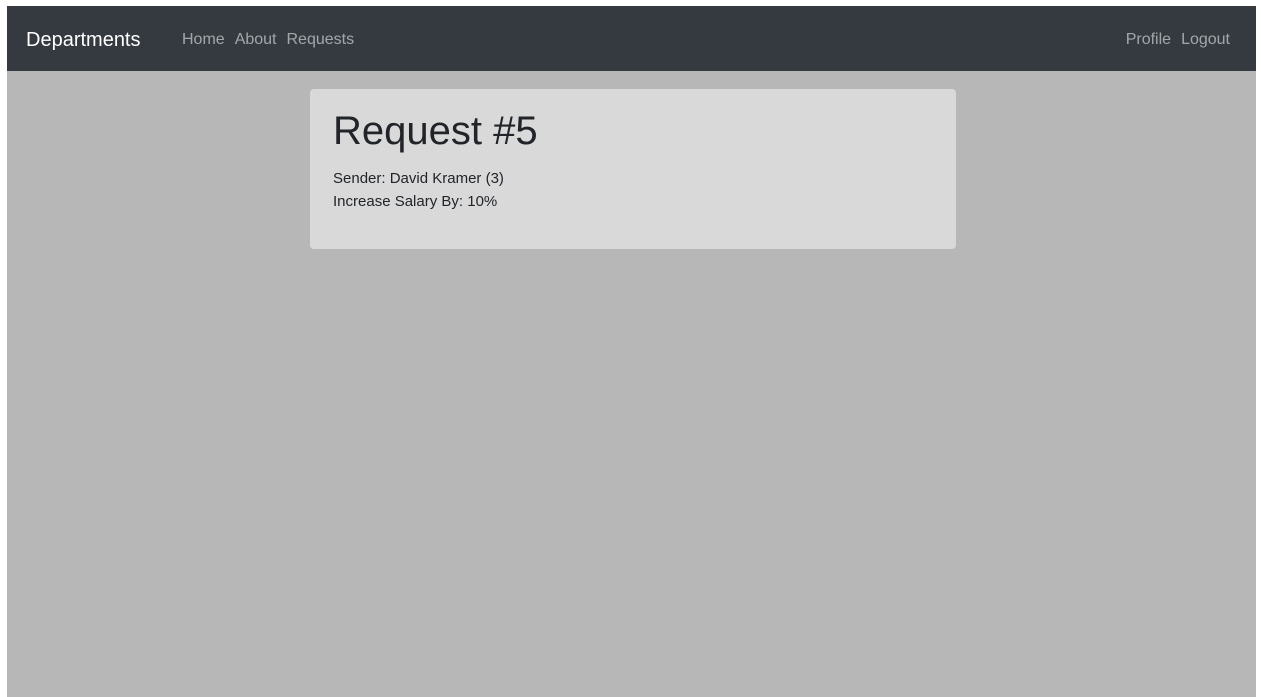 This screenshot has height=697, width=1261. What do you see at coordinates (435, 131) in the screenshot?
I see `request-title: Request #5` at bounding box center [435, 131].